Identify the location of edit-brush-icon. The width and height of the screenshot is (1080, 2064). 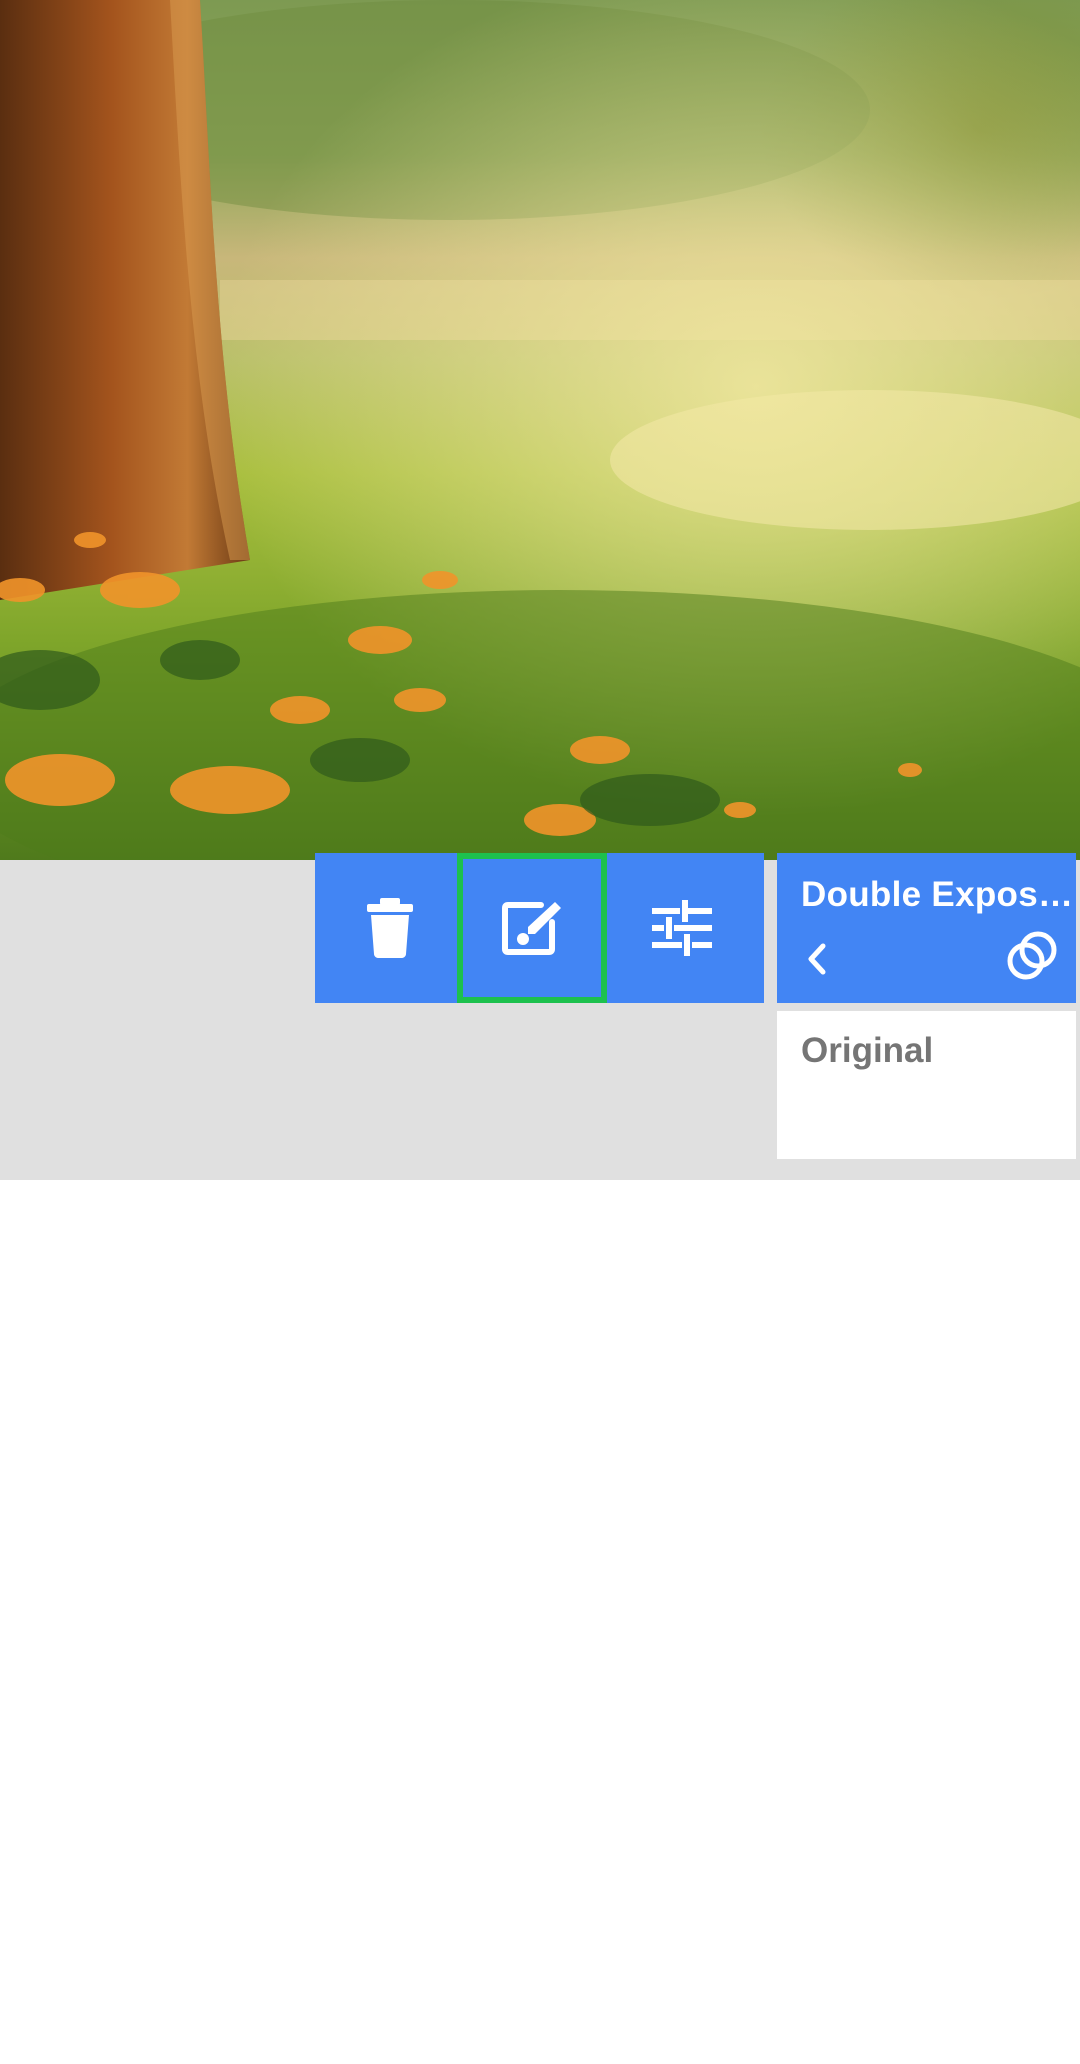
(531, 928).